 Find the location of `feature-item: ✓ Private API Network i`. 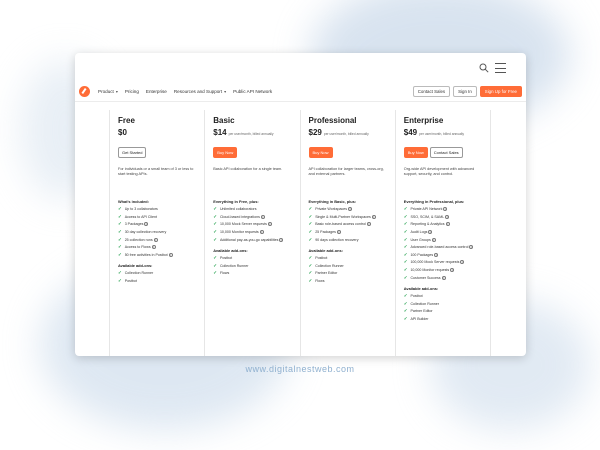

feature-item: ✓ Private API Network i is located at coordinates (442, 209).